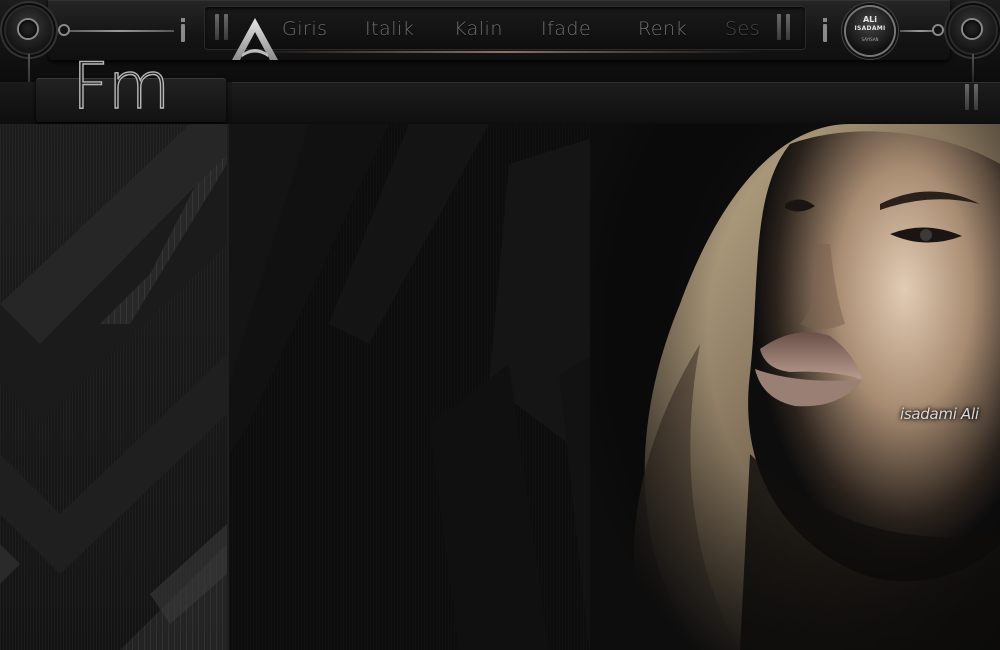  What do you see at coordinates (319, 29) in the screenshot?
I see `menu-item-giris: Giris` at bounding box center [319, 29].